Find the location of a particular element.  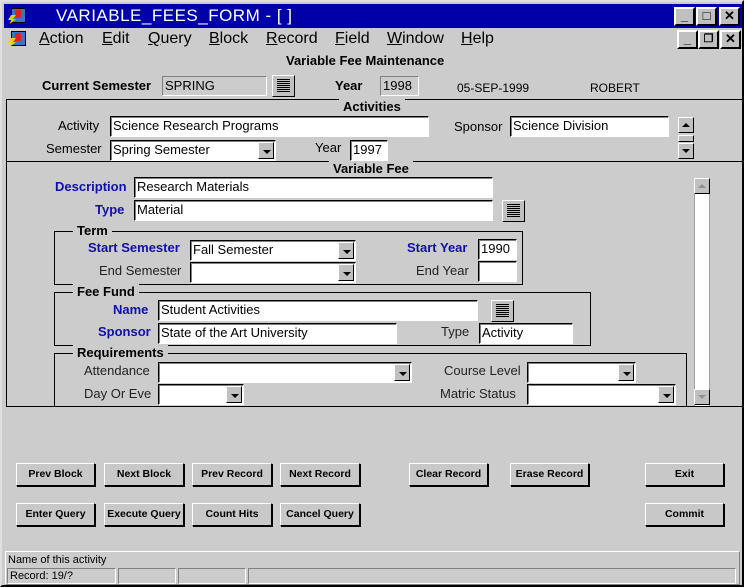

maximize-button: □ is located at coordinates (706, 16).